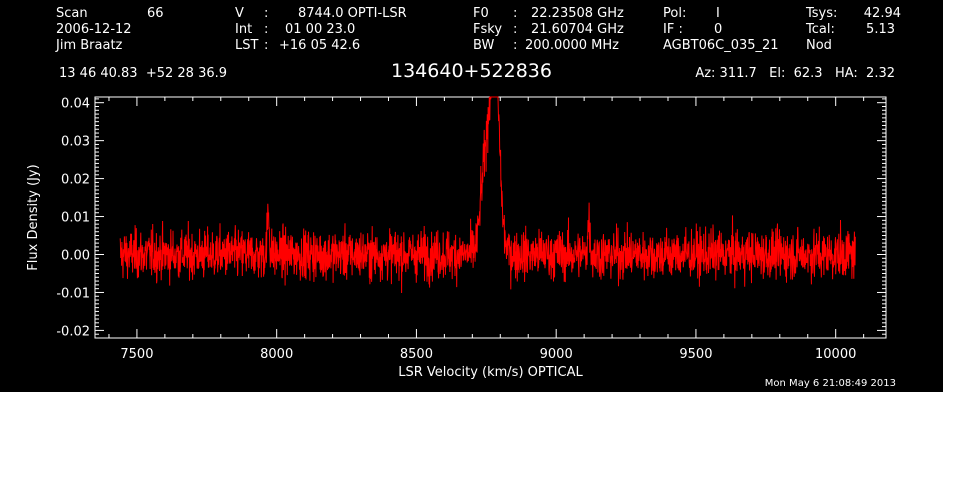 Image resolution: width=962 pixels, height=490 pixels. What do you see at coordinates (75, 256) in the screenshot?
I see `y-tick-label: 0.00` at bounding box center [75, 256].